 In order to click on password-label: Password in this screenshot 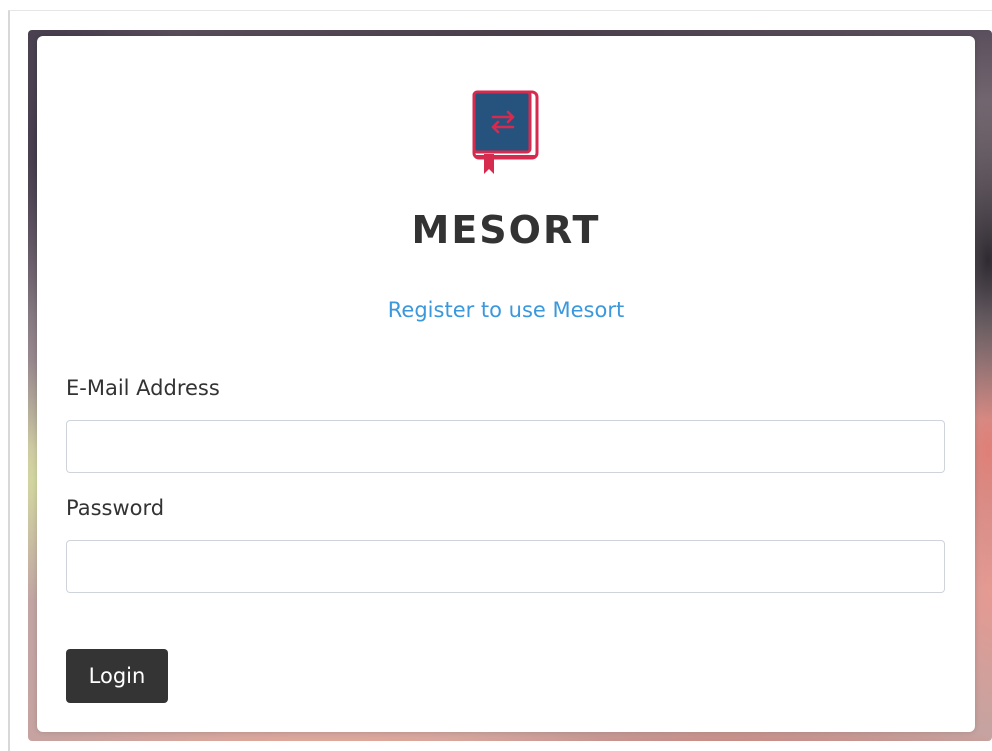, I will do `click(115, 508)`.